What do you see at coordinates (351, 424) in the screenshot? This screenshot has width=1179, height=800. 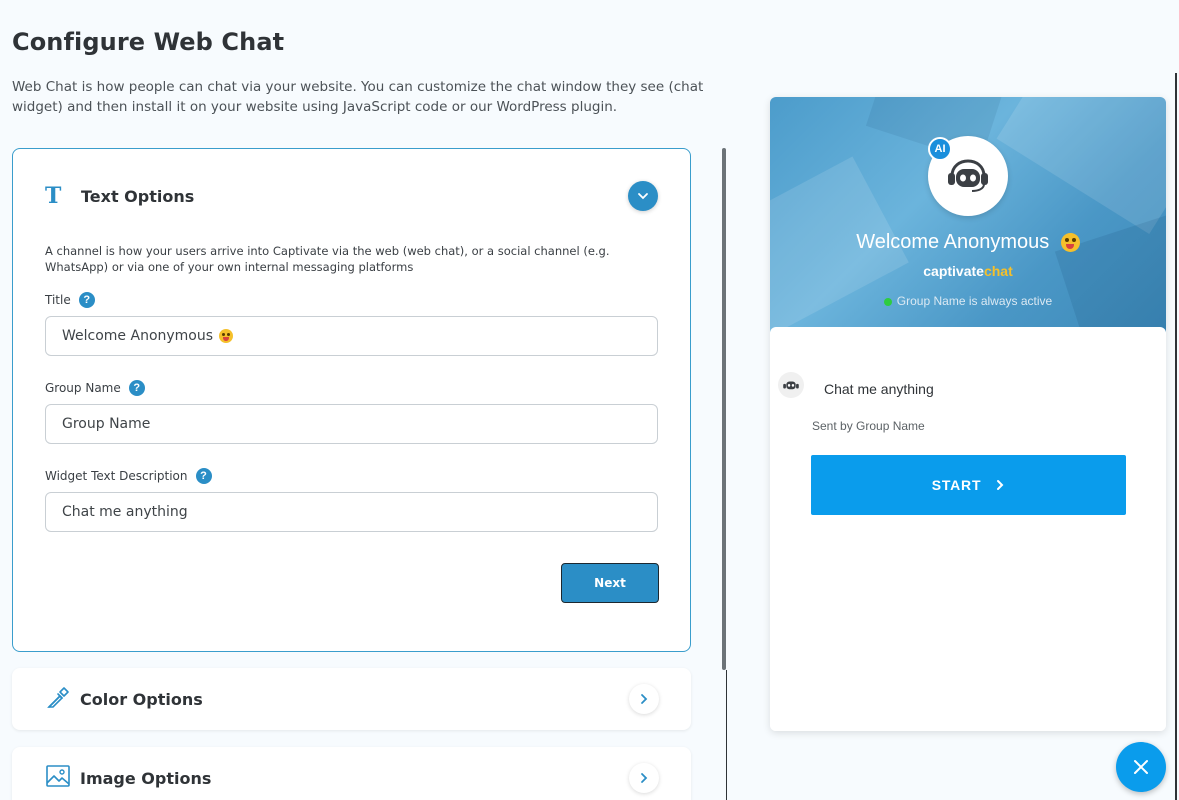 I see `group-name-input: Group Name` at bounding box center [351, 424].